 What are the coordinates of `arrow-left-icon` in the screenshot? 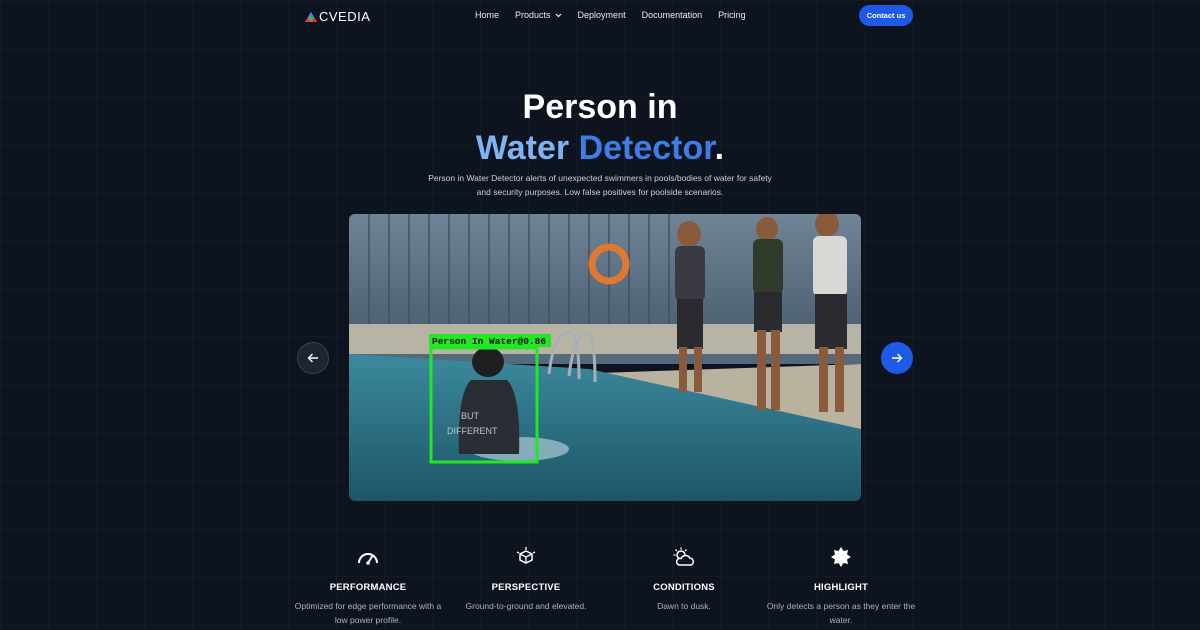 It's located at (312, 358).